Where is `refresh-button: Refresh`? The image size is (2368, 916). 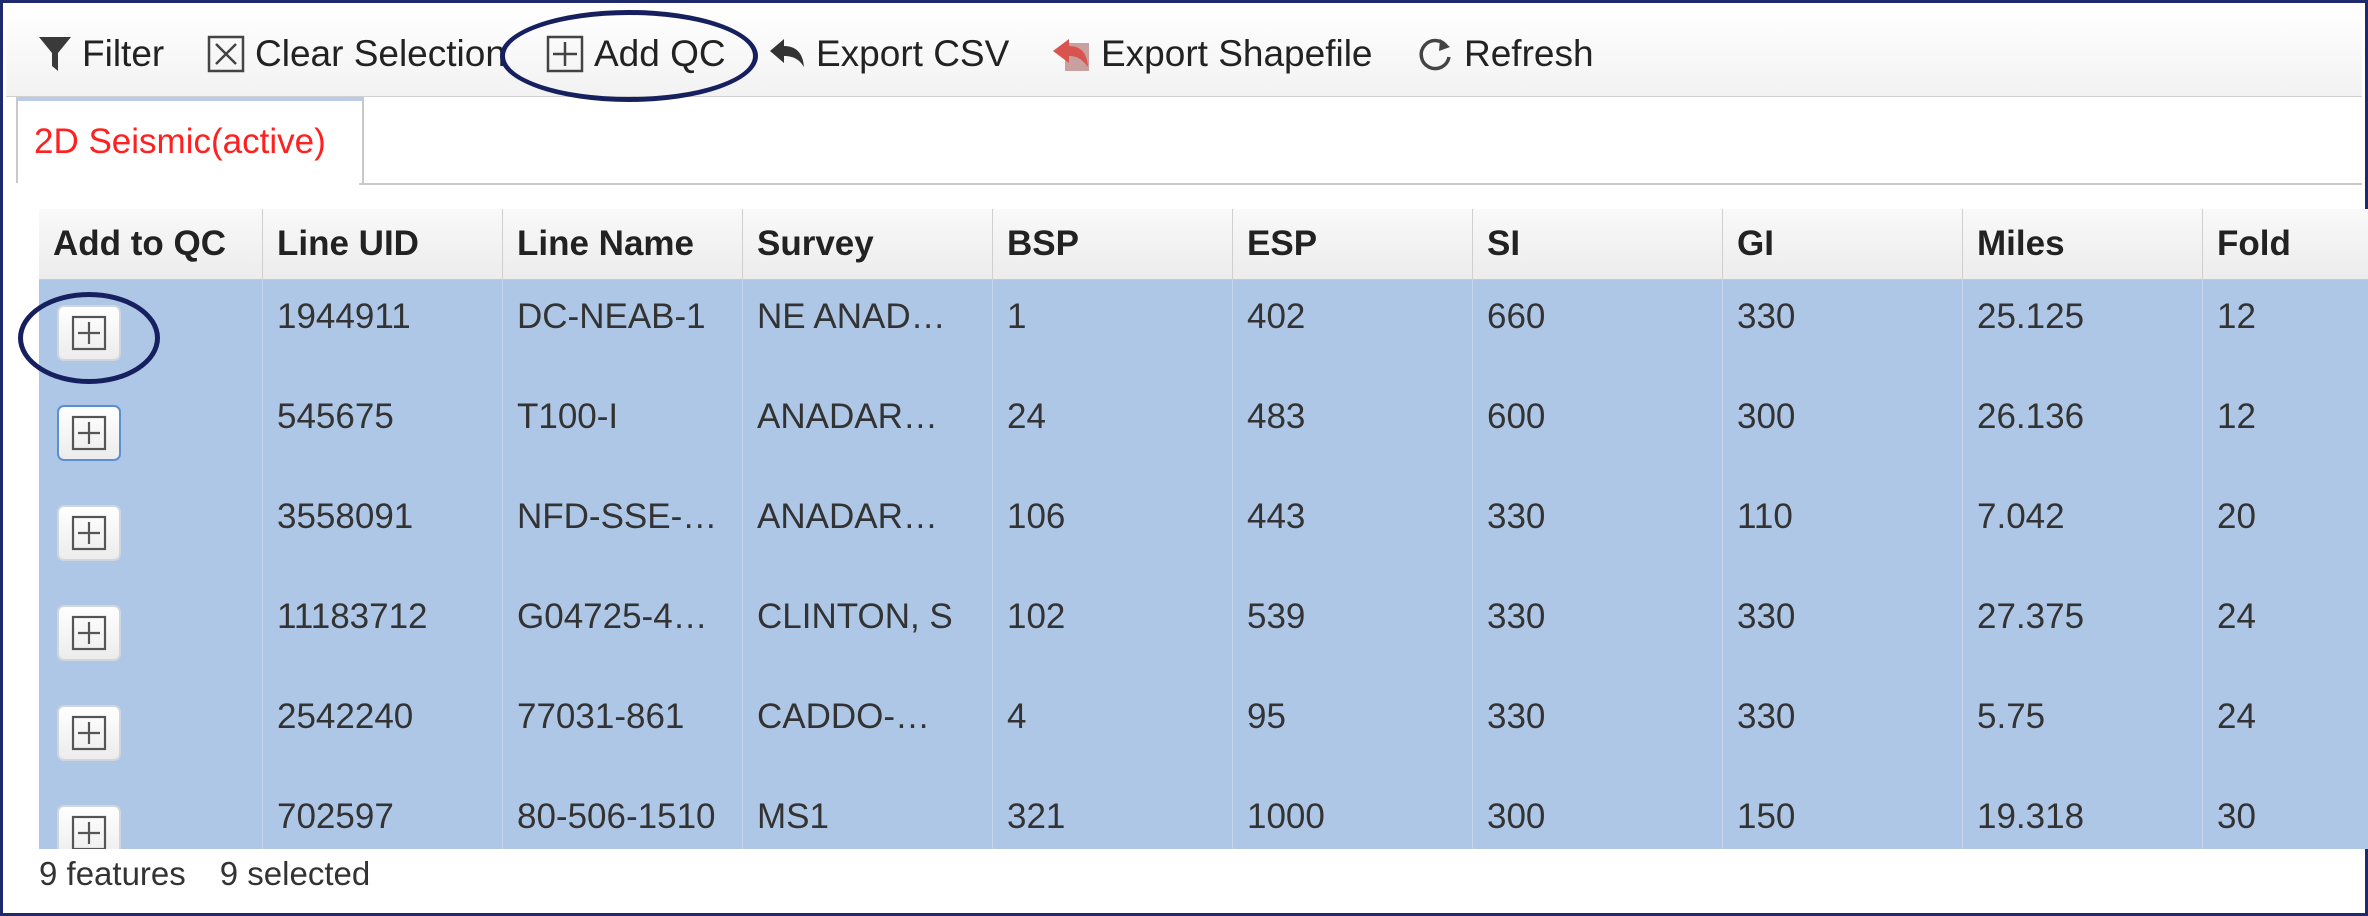
refresh-button: Refresh is located at coordinates (1505, 54).